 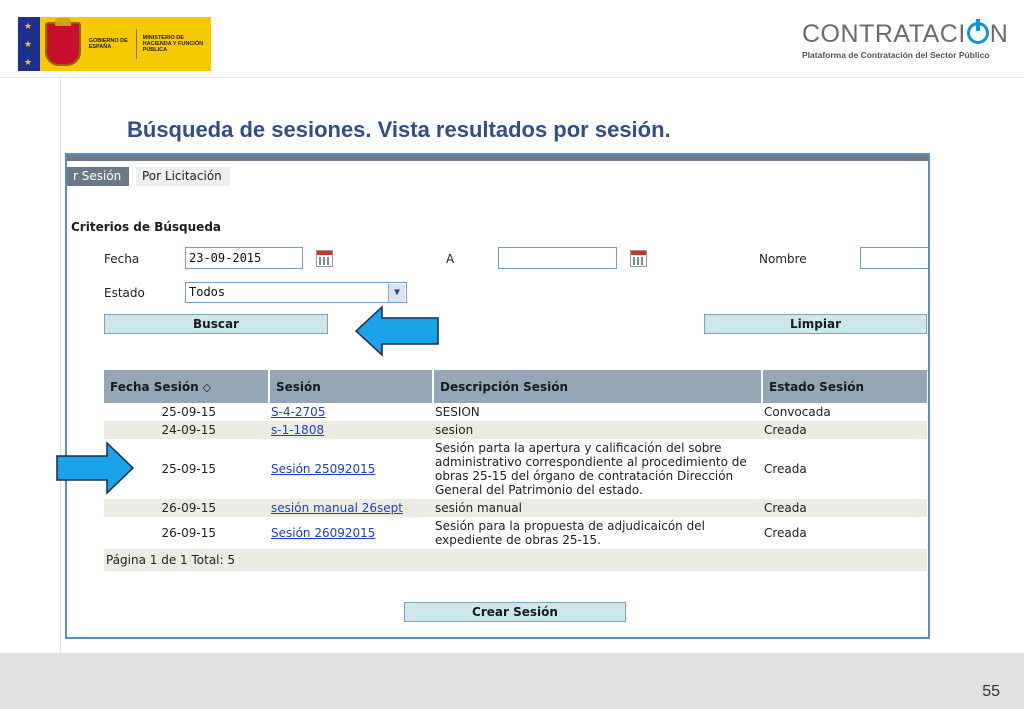 What do you see at coordinates (146, 227) in the screenshot?
I see `criteria-title: Criterios de Búsqueda` at bounding box center [146, 227].